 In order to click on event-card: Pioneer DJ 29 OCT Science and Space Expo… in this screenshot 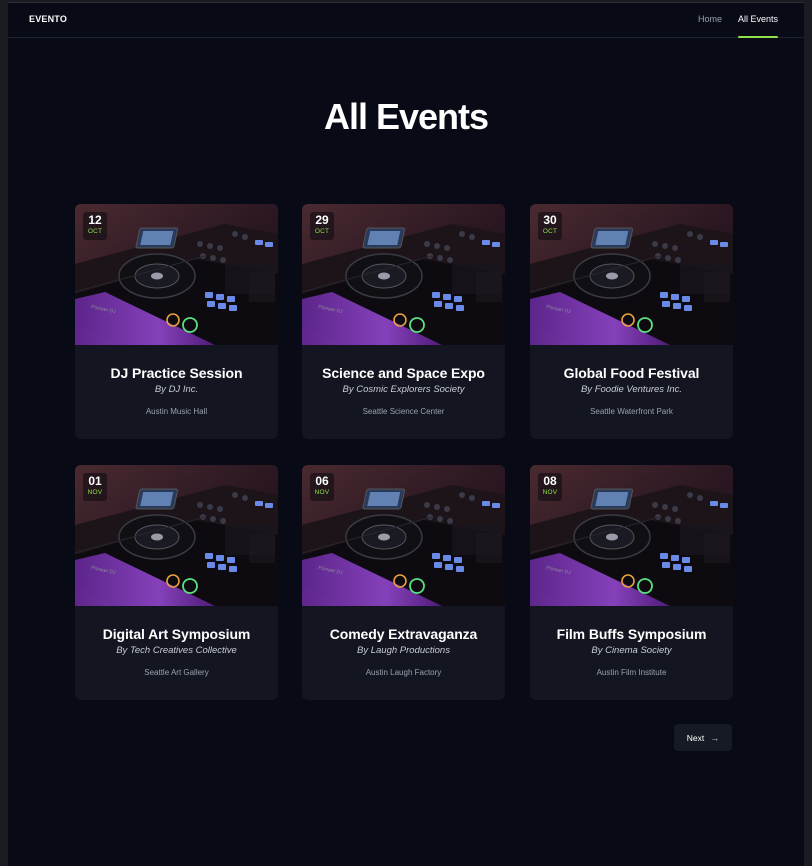, I will do `click(403, 321)`.